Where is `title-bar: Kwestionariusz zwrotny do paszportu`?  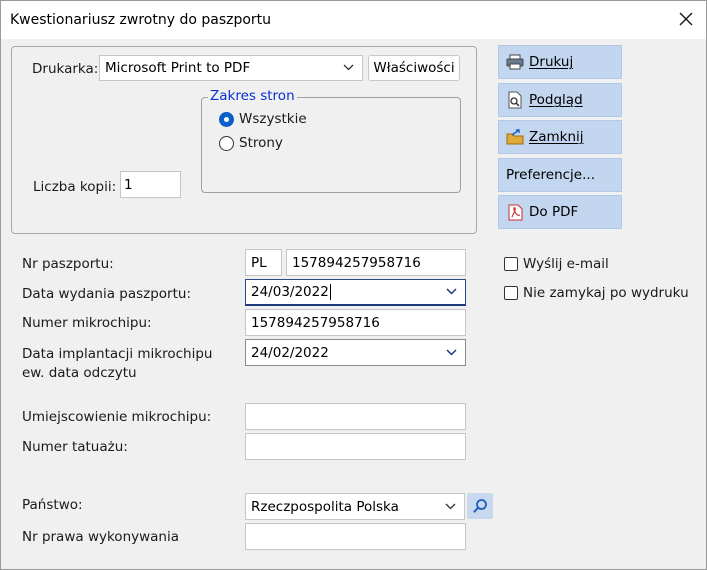 title-bar: Kwestionariusz zwrotny do paszportu is located at coordinates (353, 20).